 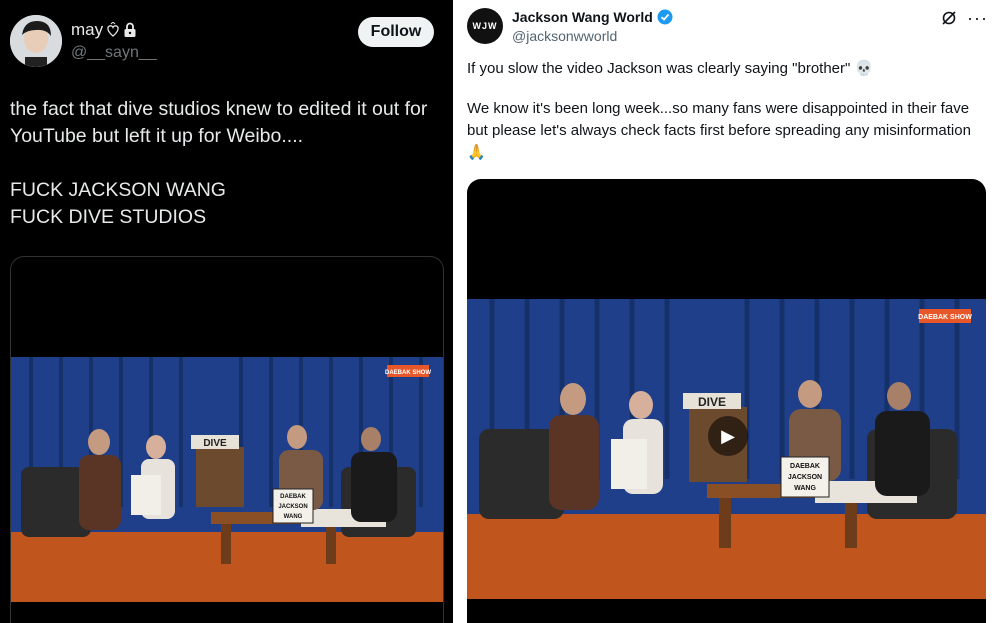 I want to click on avatar: WJW, so click(x=485, y=26).